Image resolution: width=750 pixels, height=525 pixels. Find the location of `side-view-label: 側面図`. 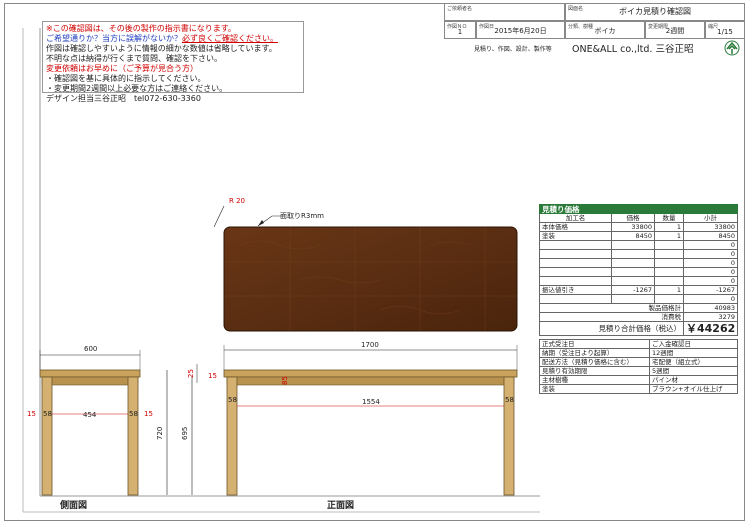

side-view-label: 側面図 is located at coordinates (74, 506).